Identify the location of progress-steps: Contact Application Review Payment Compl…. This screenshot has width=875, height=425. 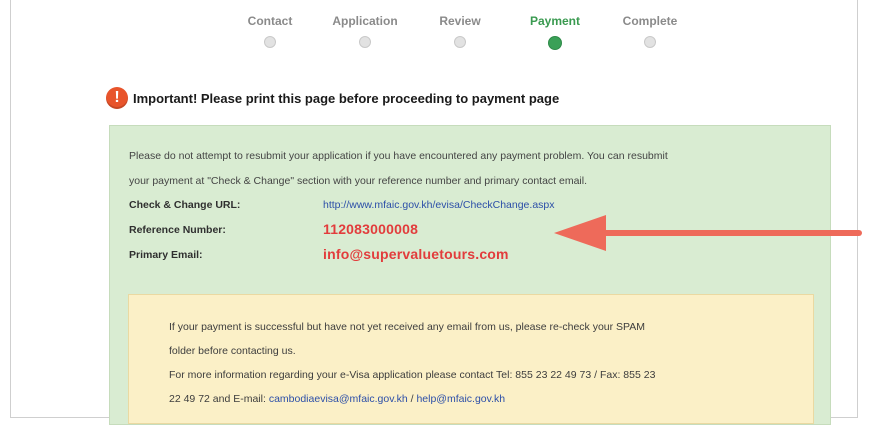
(455, 34).